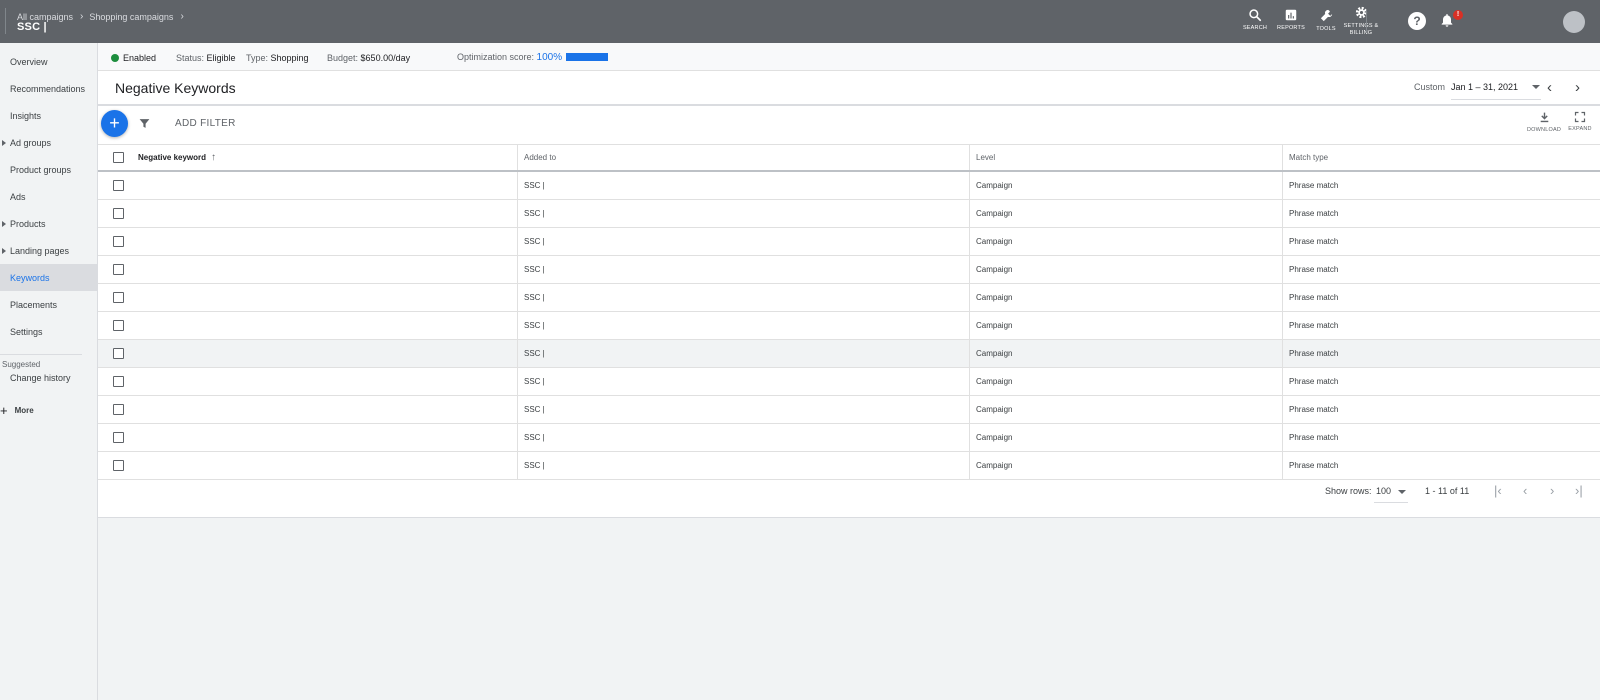 The image size is (1600, 700). Describe the element at coordinates (1361, 21) in the screenshot. I see `settings-billing-button: SETTINGS & BILLING` at that location.